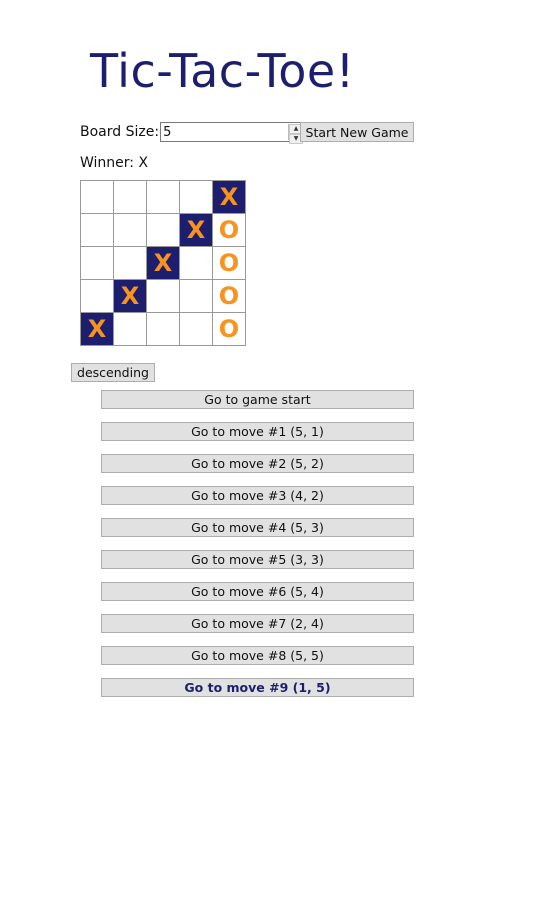 Image resolution: width=536 pixels, height=905 pixels. What do you see at coordinates (120, 132) in the screenshot?
I see `board-size-label: Board Size:` at bounding box center [120, 132].